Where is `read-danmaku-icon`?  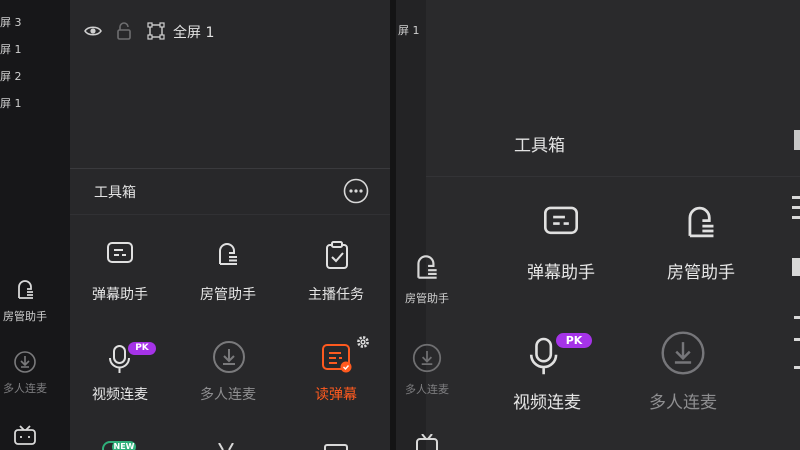
read-danmaku-icon is located at coordinates (337, 358).